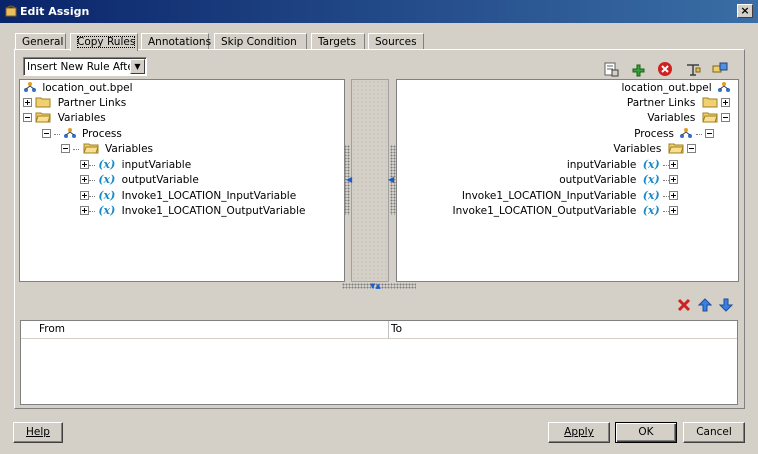  Describe the element at coordinates (55, 11) in the screenshot. I see `window-title: Edit Assign` at that location.